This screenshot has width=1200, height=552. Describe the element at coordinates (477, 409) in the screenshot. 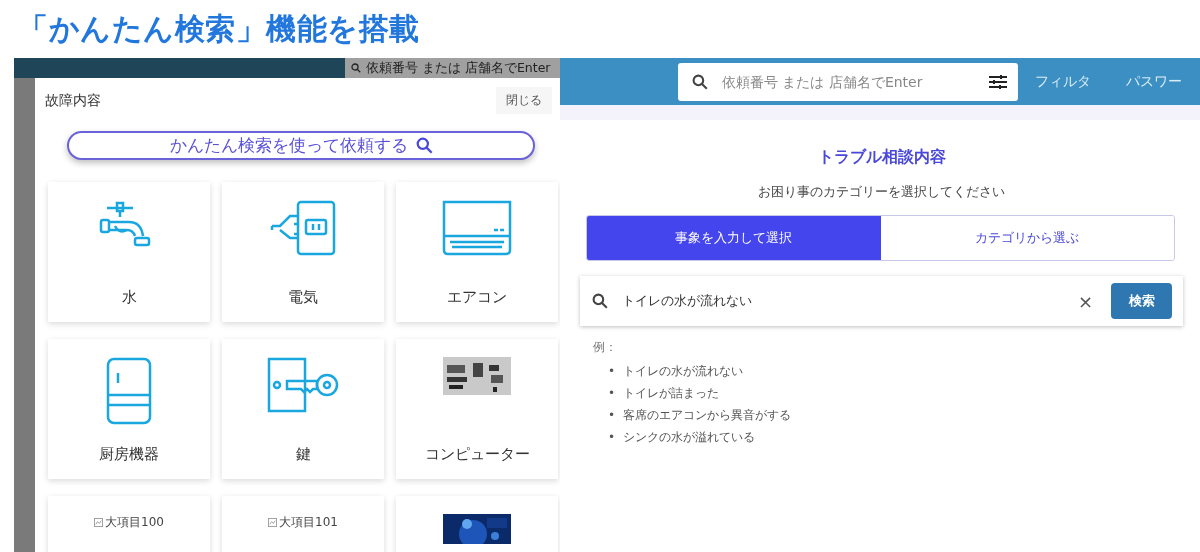

I see `category-card: コンピューター` at that location.